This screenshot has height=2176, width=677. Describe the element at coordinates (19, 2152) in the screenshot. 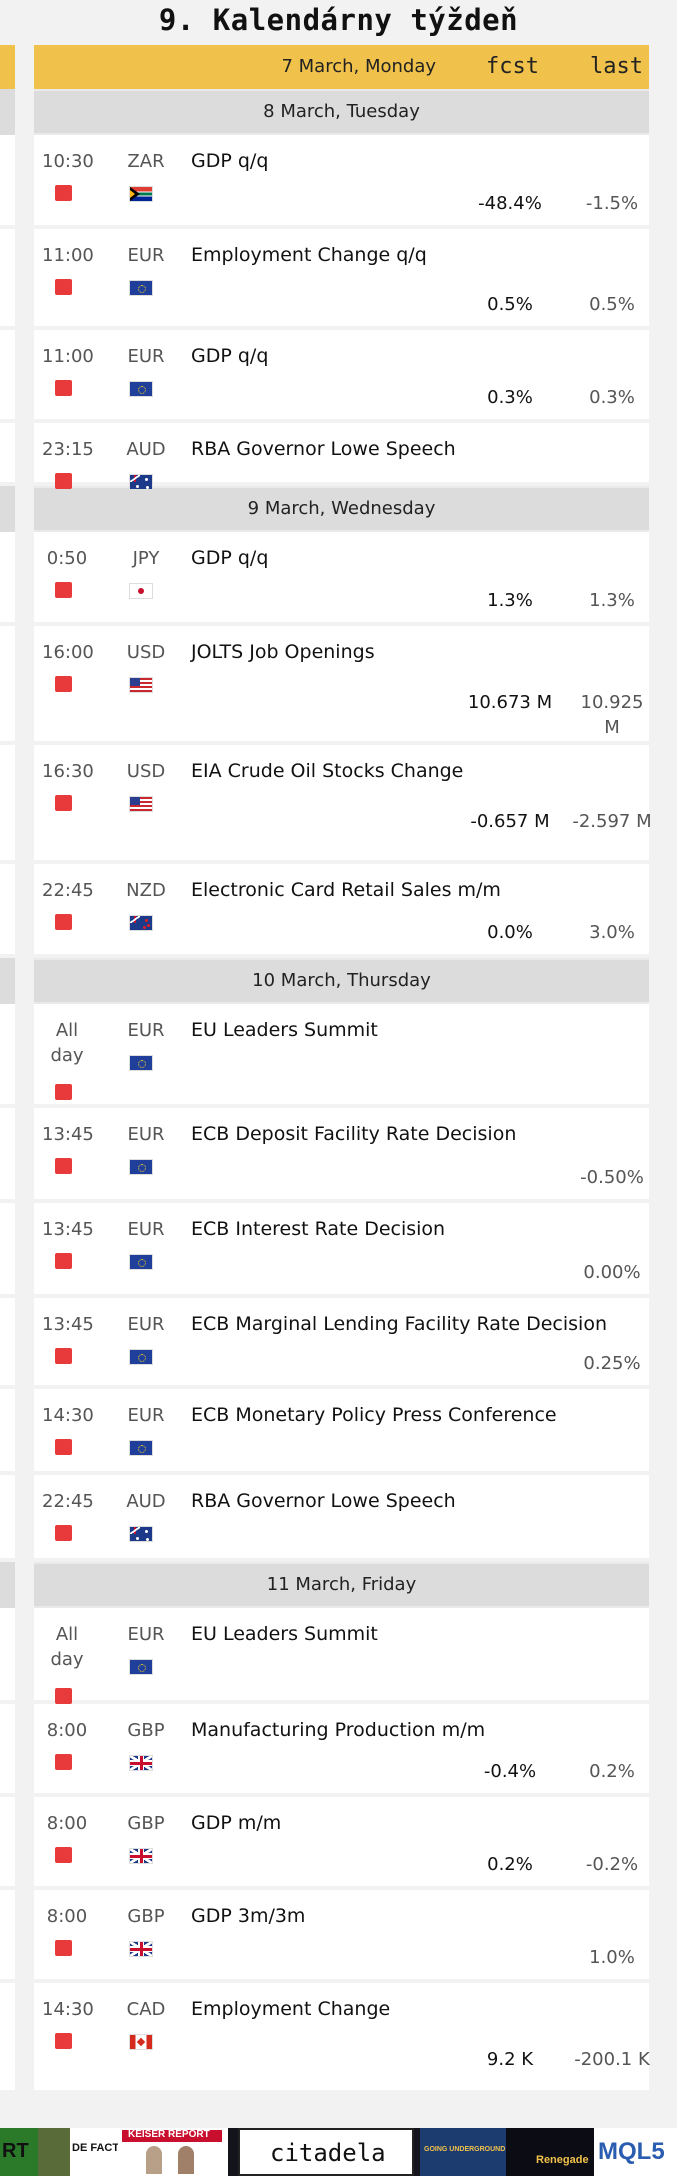

I see `rt-logo-icon: RT` at that location.